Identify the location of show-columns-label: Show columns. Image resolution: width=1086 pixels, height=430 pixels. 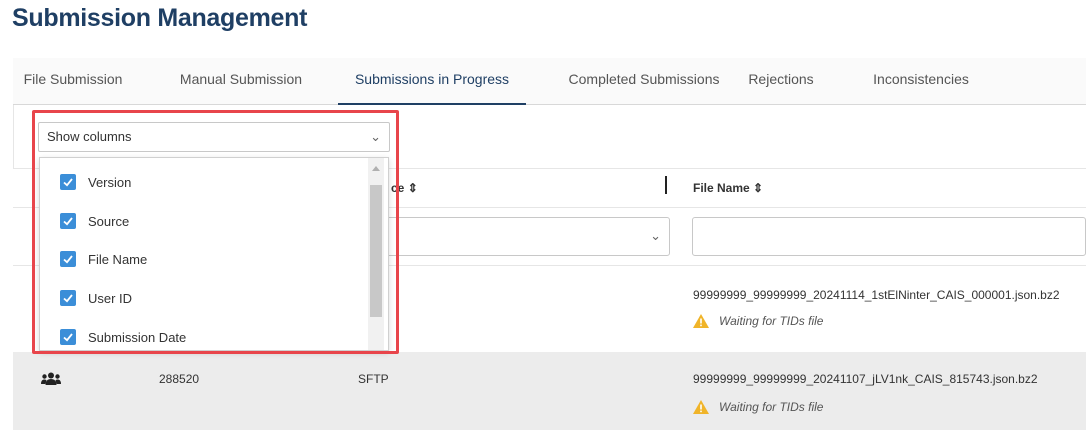
(89, 136).